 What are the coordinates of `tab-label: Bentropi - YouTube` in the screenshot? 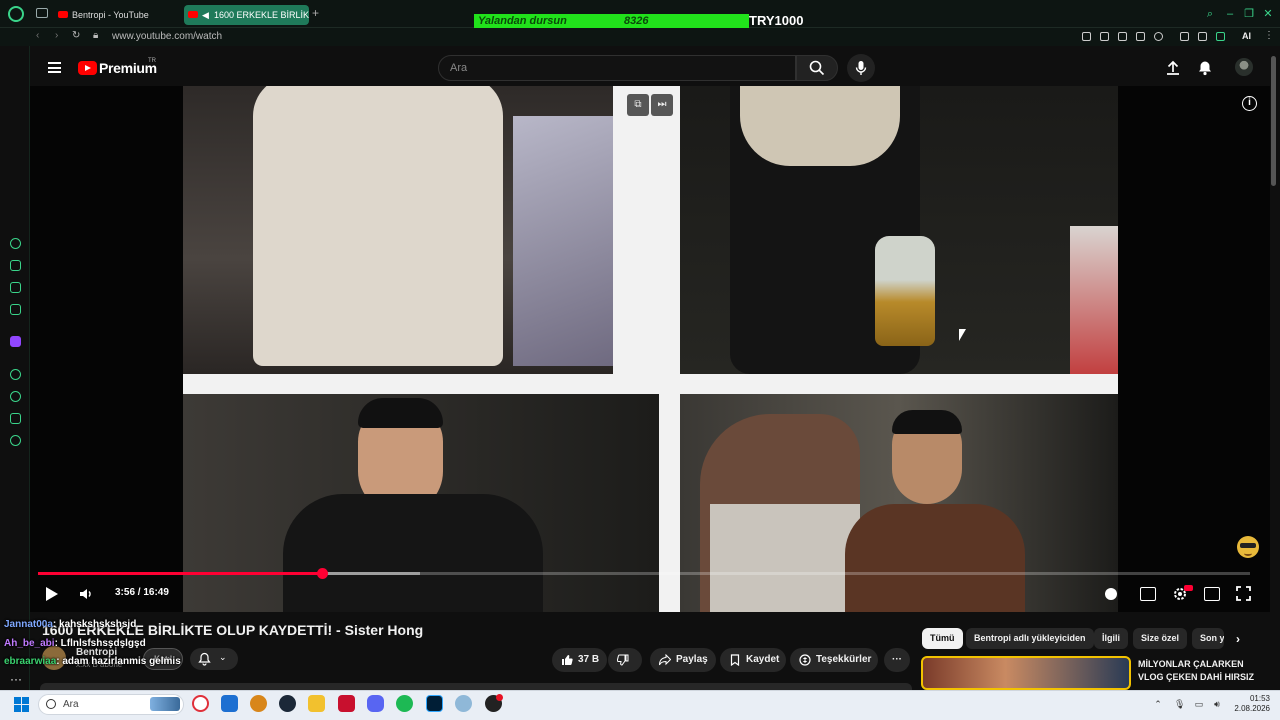 It's located at (110, 15).